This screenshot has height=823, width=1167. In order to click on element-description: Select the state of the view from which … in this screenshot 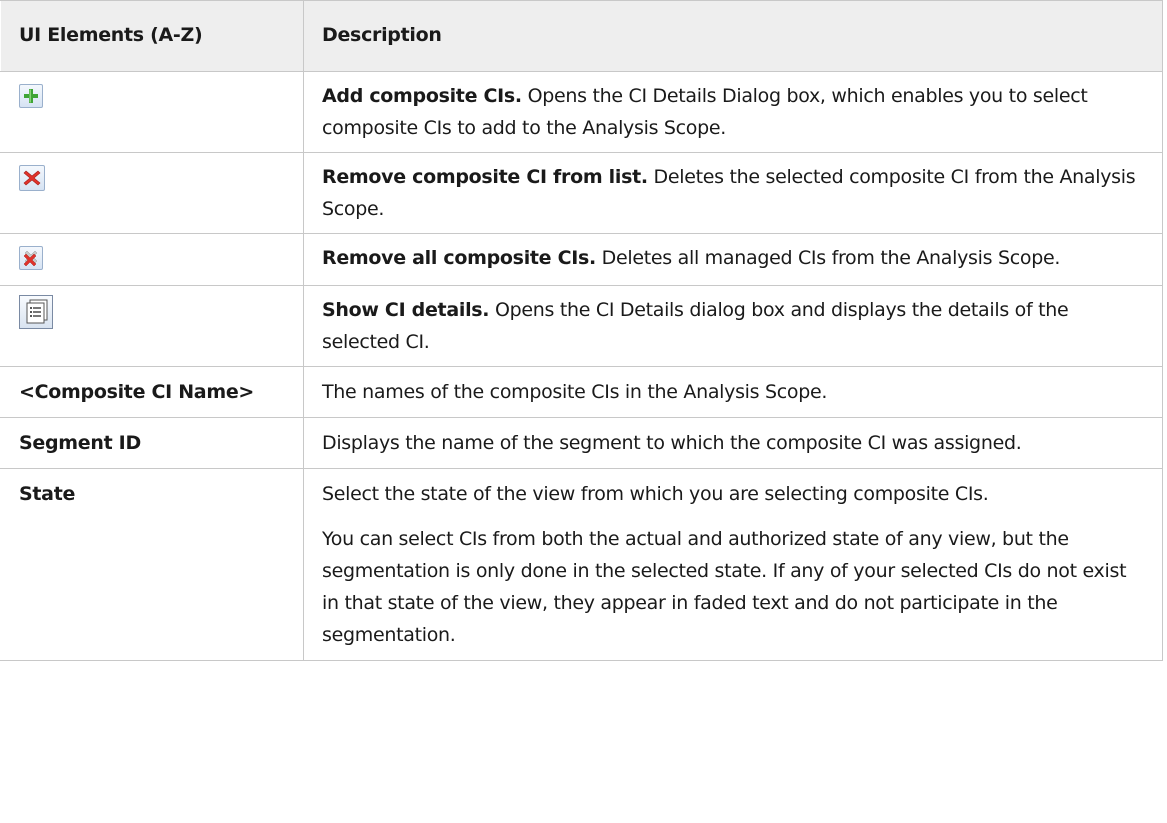, I will do `click(655, 494)`.